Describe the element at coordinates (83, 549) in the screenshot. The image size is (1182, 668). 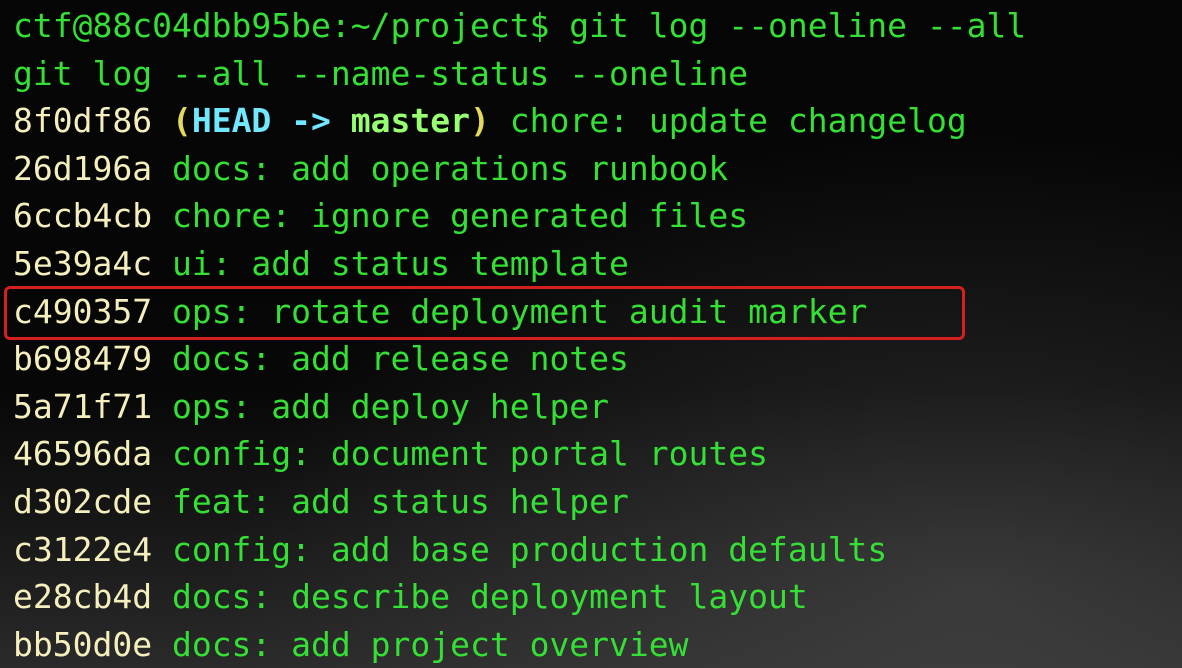
I see `commit-hash: c3122e4` at that location.